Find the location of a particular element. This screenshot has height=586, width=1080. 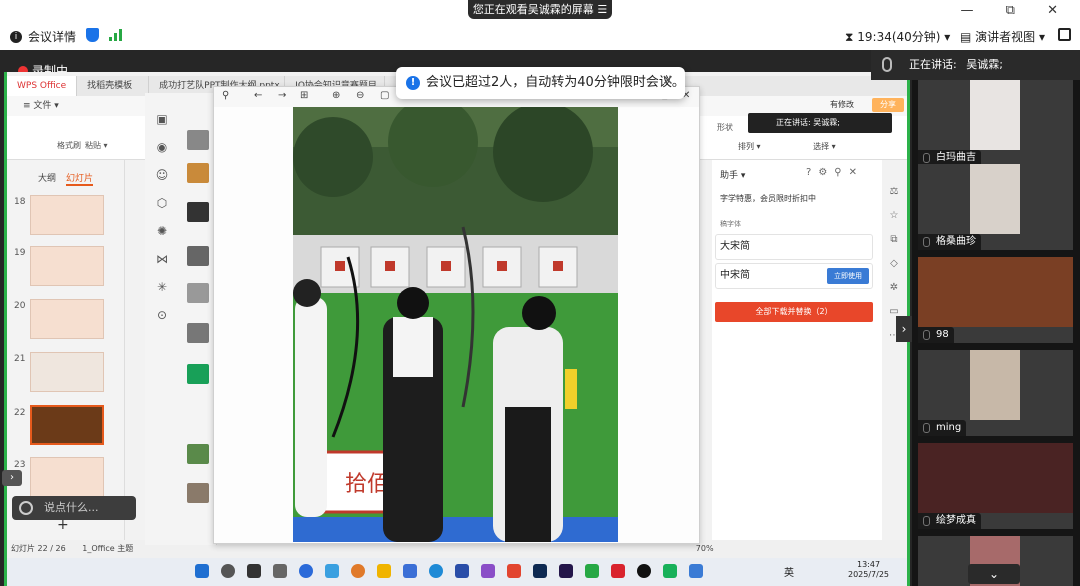

photoshop-icon is located at coordinates (540, 571).